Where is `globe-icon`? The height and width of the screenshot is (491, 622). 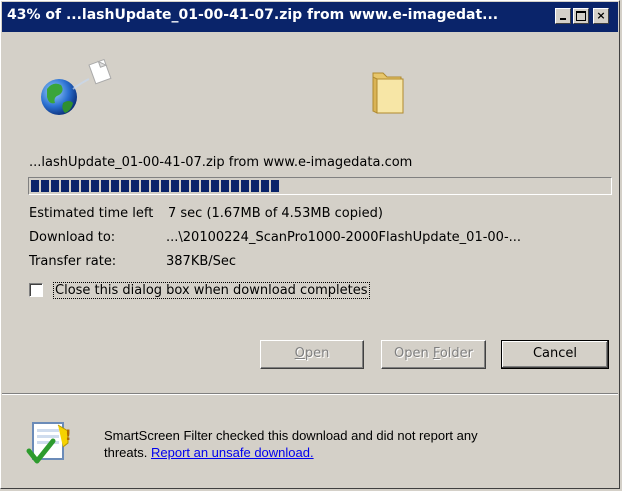
globe-icon is located at coordinates (76, 87).